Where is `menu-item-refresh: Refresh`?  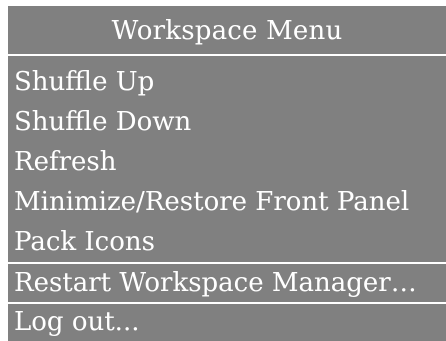
menu-item-refresh: Refresh is located at coordinates (227, 162).